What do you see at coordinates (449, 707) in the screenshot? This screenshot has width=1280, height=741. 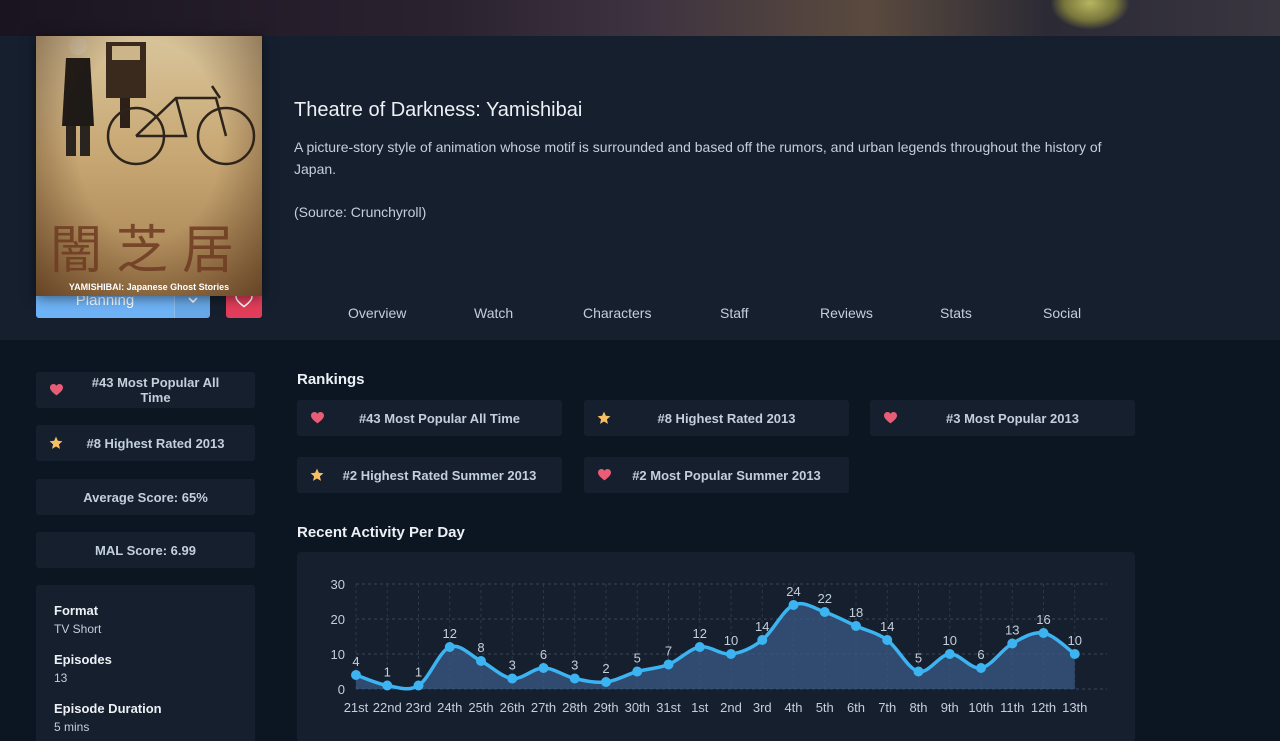 I see `x-tick-label: 24th` at bounding box center [449, 707].